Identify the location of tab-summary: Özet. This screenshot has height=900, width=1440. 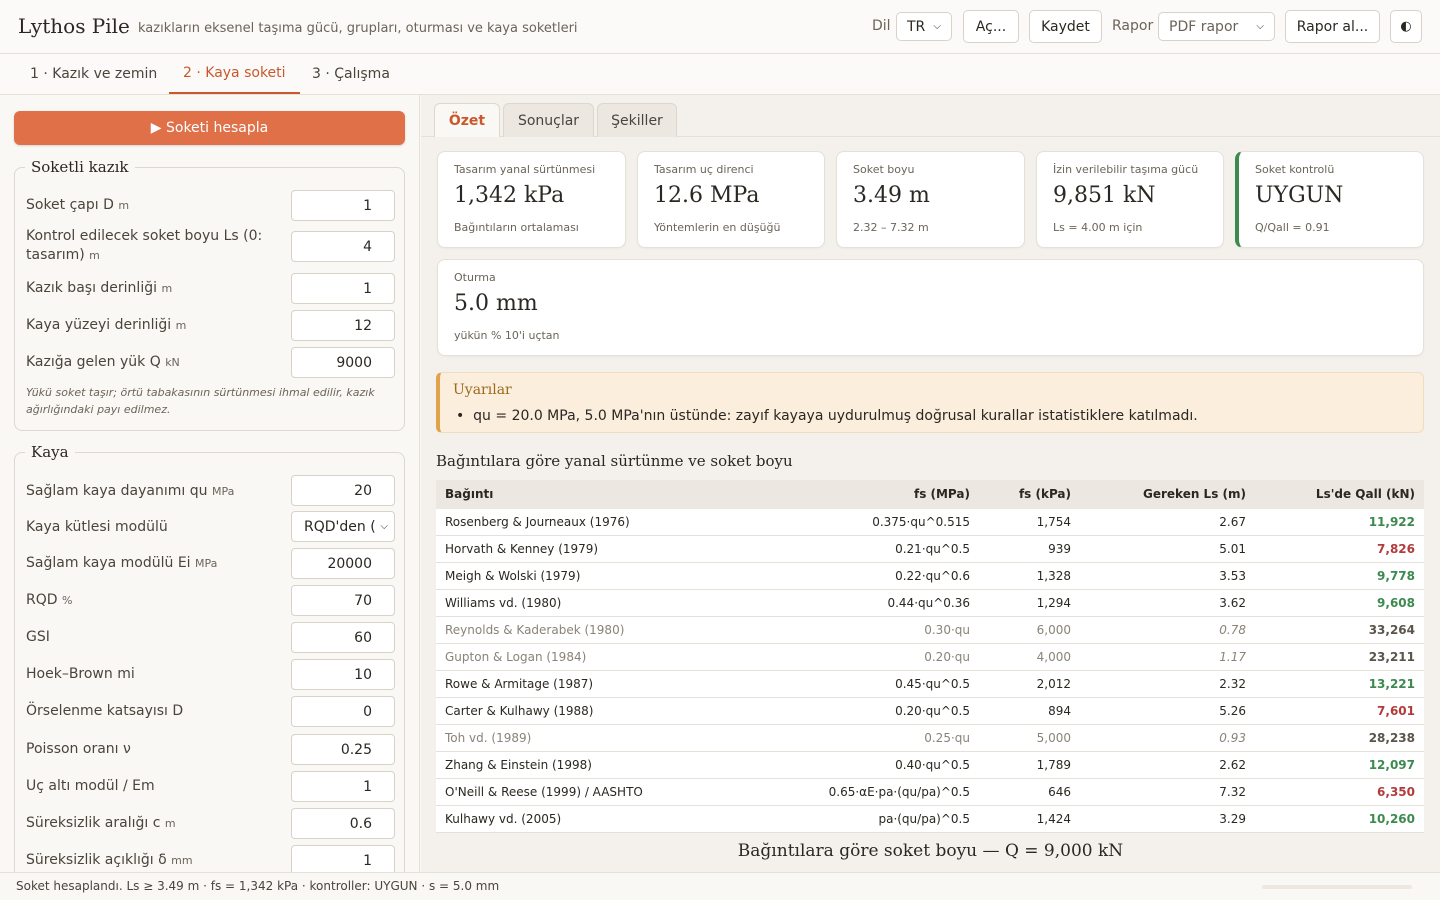
(467, 120).